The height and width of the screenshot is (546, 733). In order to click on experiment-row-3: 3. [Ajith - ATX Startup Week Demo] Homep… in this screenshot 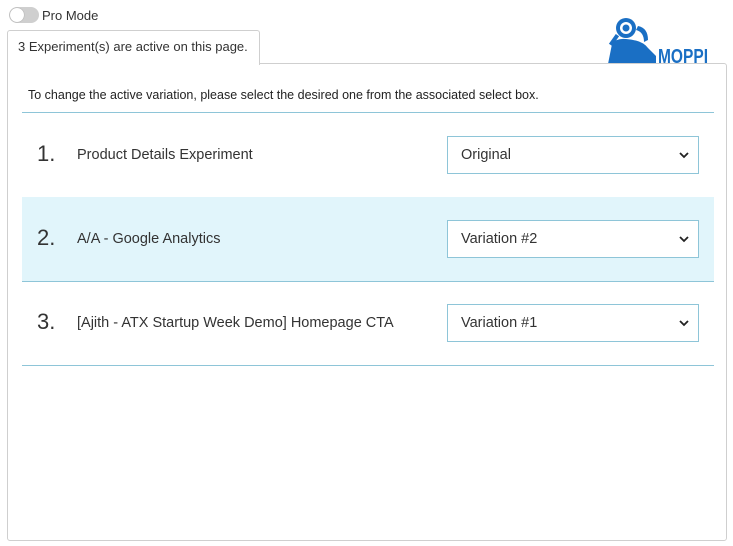, I will do `click(368, 323)`.